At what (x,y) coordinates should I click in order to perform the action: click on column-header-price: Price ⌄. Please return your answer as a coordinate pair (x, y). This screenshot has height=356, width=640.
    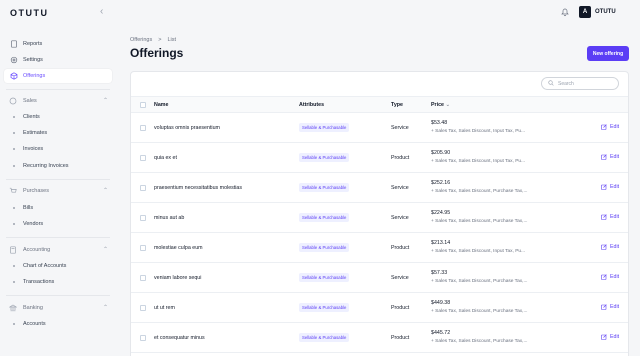
    Looking at the image, I should click on (440, 105).